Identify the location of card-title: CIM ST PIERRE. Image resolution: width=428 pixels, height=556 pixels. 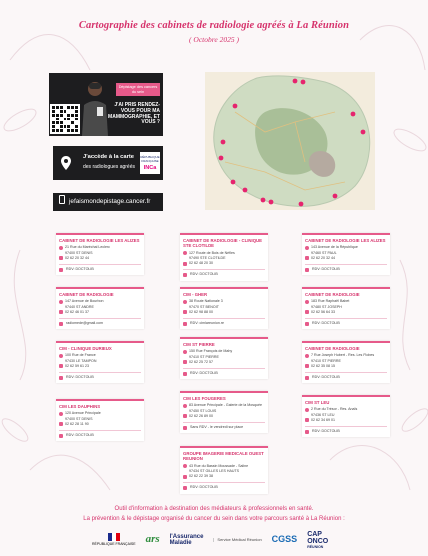
(199, 344).